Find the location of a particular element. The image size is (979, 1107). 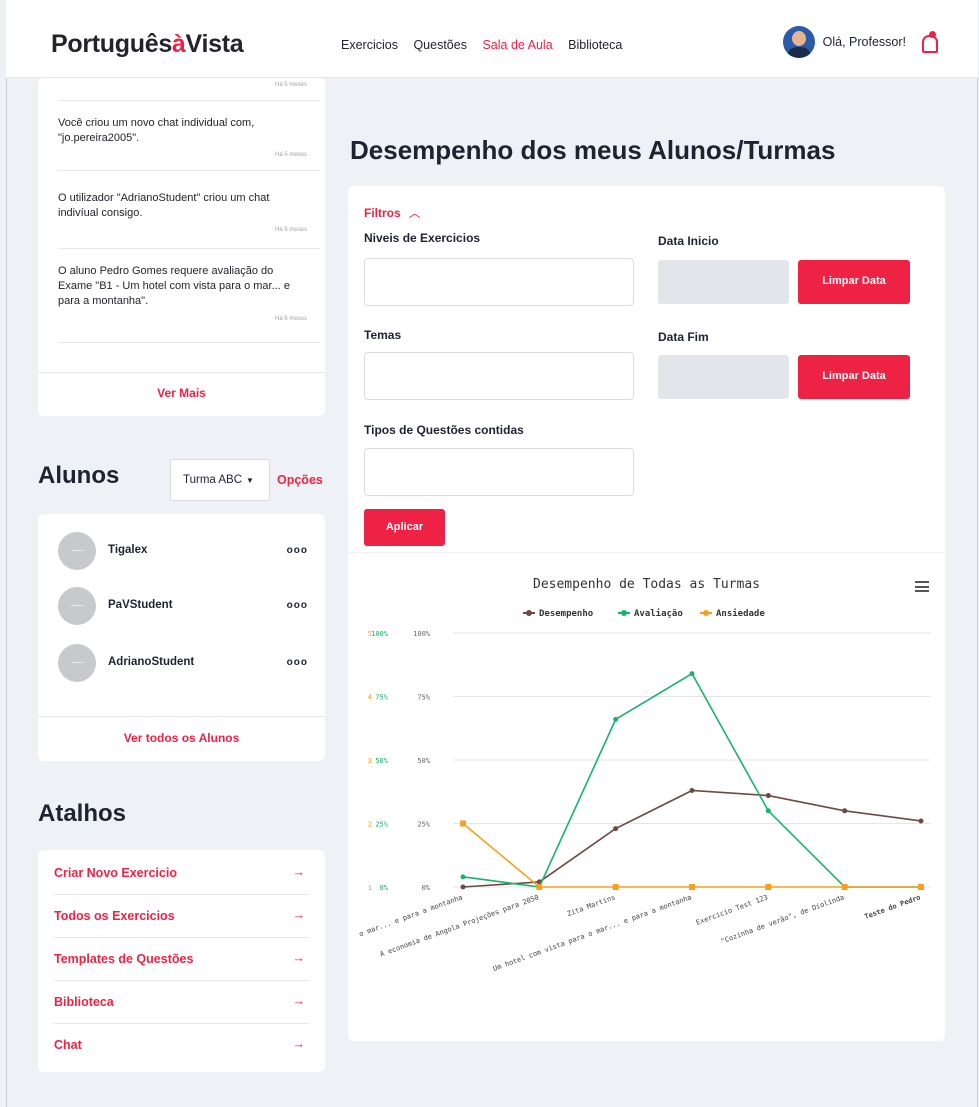

levels-input is located at coordinates (499, 282).